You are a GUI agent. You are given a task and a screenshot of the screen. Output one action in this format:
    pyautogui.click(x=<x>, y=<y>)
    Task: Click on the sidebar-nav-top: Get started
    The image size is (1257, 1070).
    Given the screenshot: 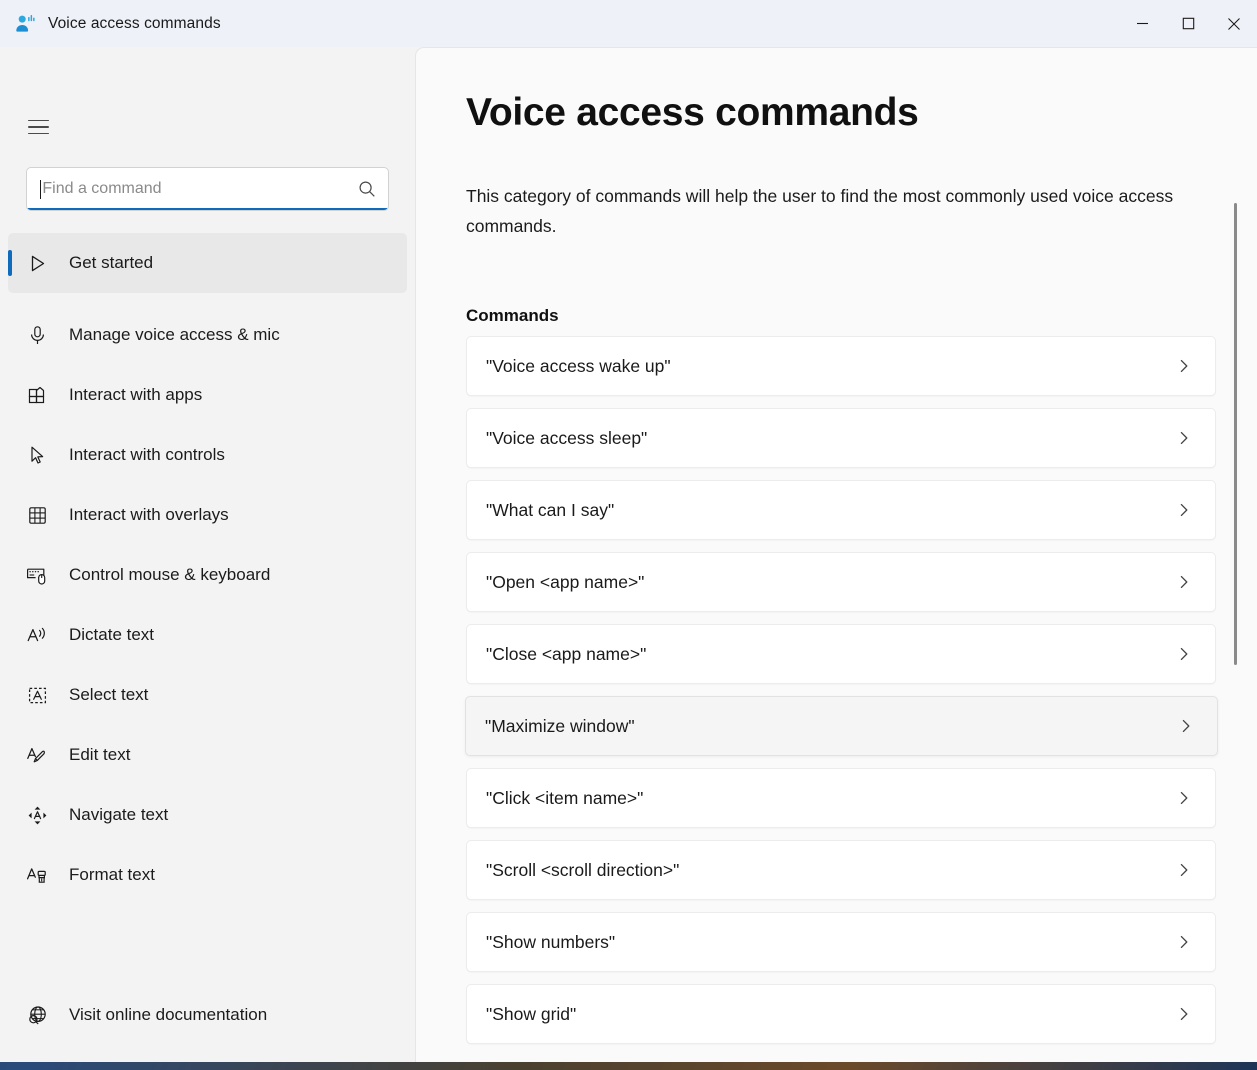 What is the action you would take?
    pyautogui.click(x=207, y=263)
    